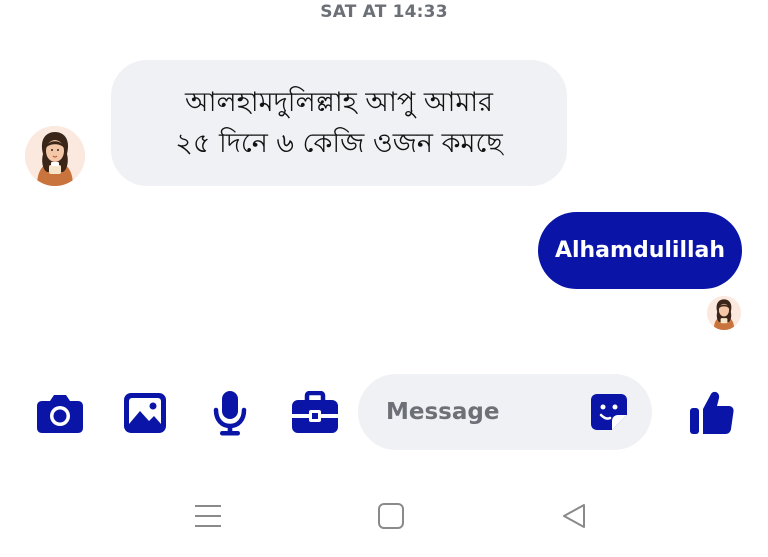  I want to click on gallery-icon, so click(145, 413).